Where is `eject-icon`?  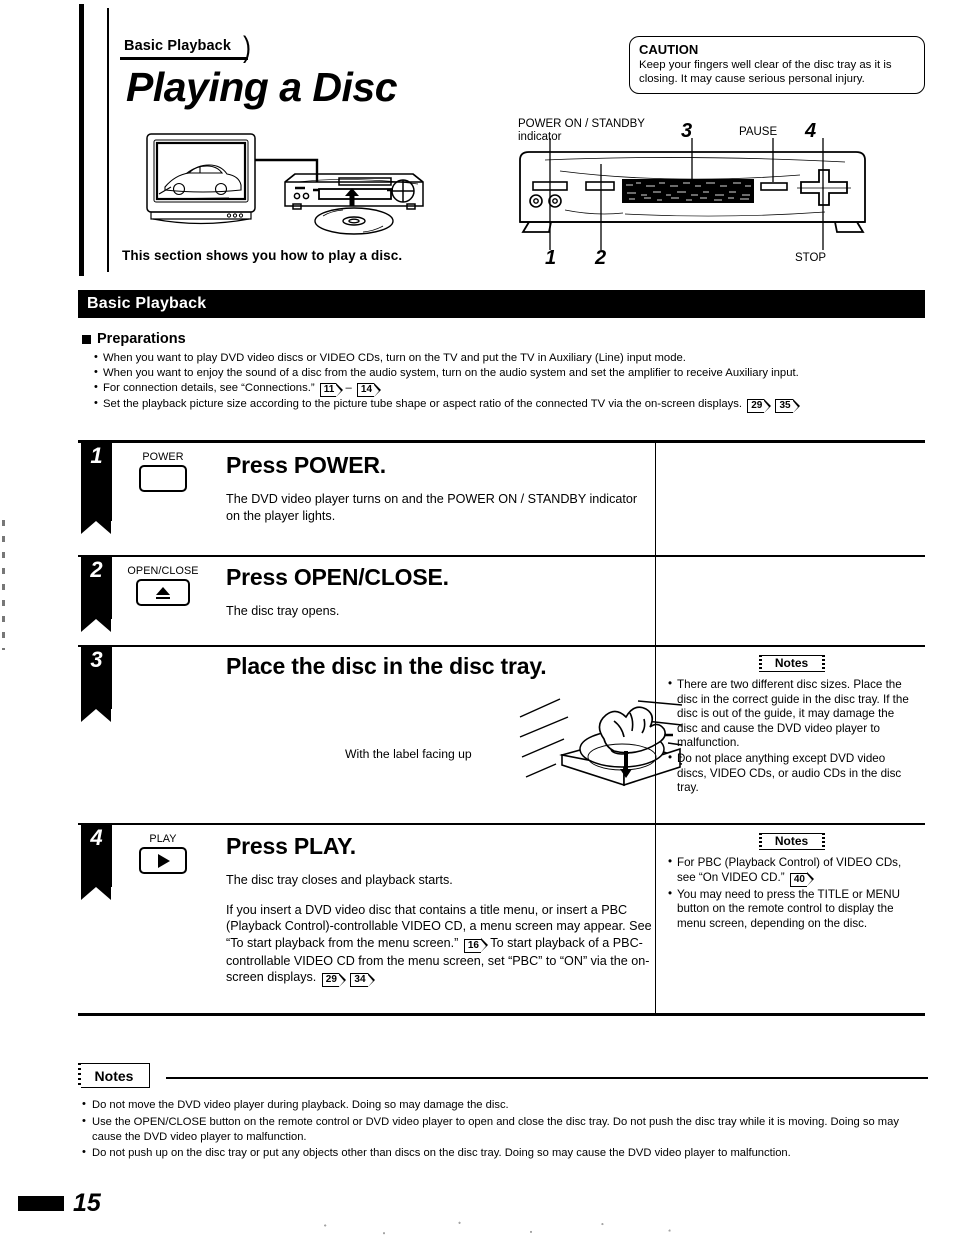 eject-icon is located at coordinates (163, 593).